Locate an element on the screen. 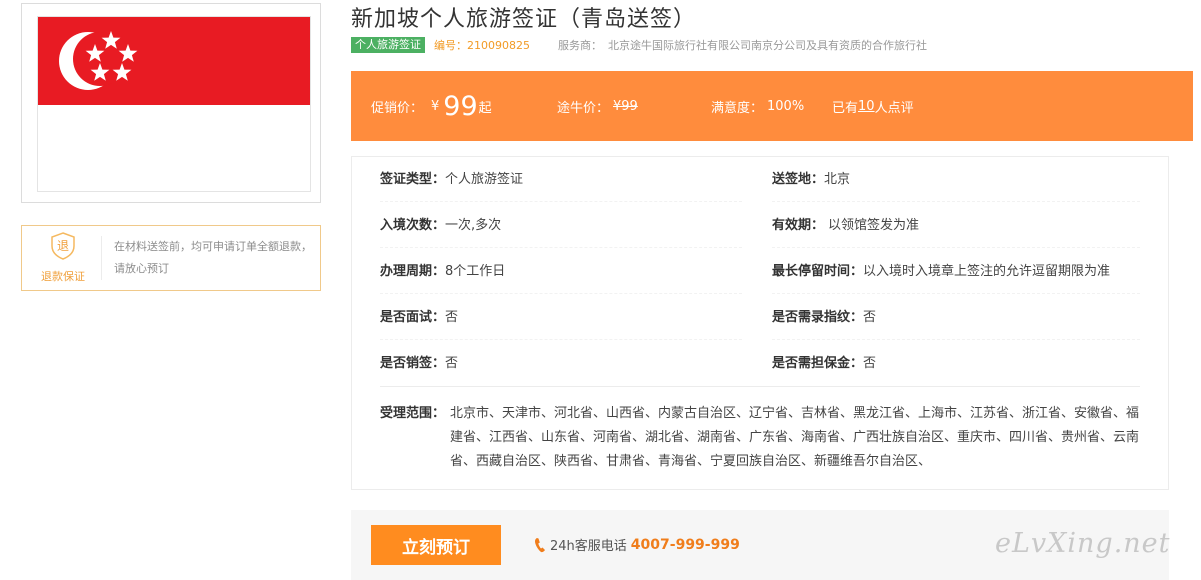  interview-row: 是否面试：否 is located at coordinates (419, 318).